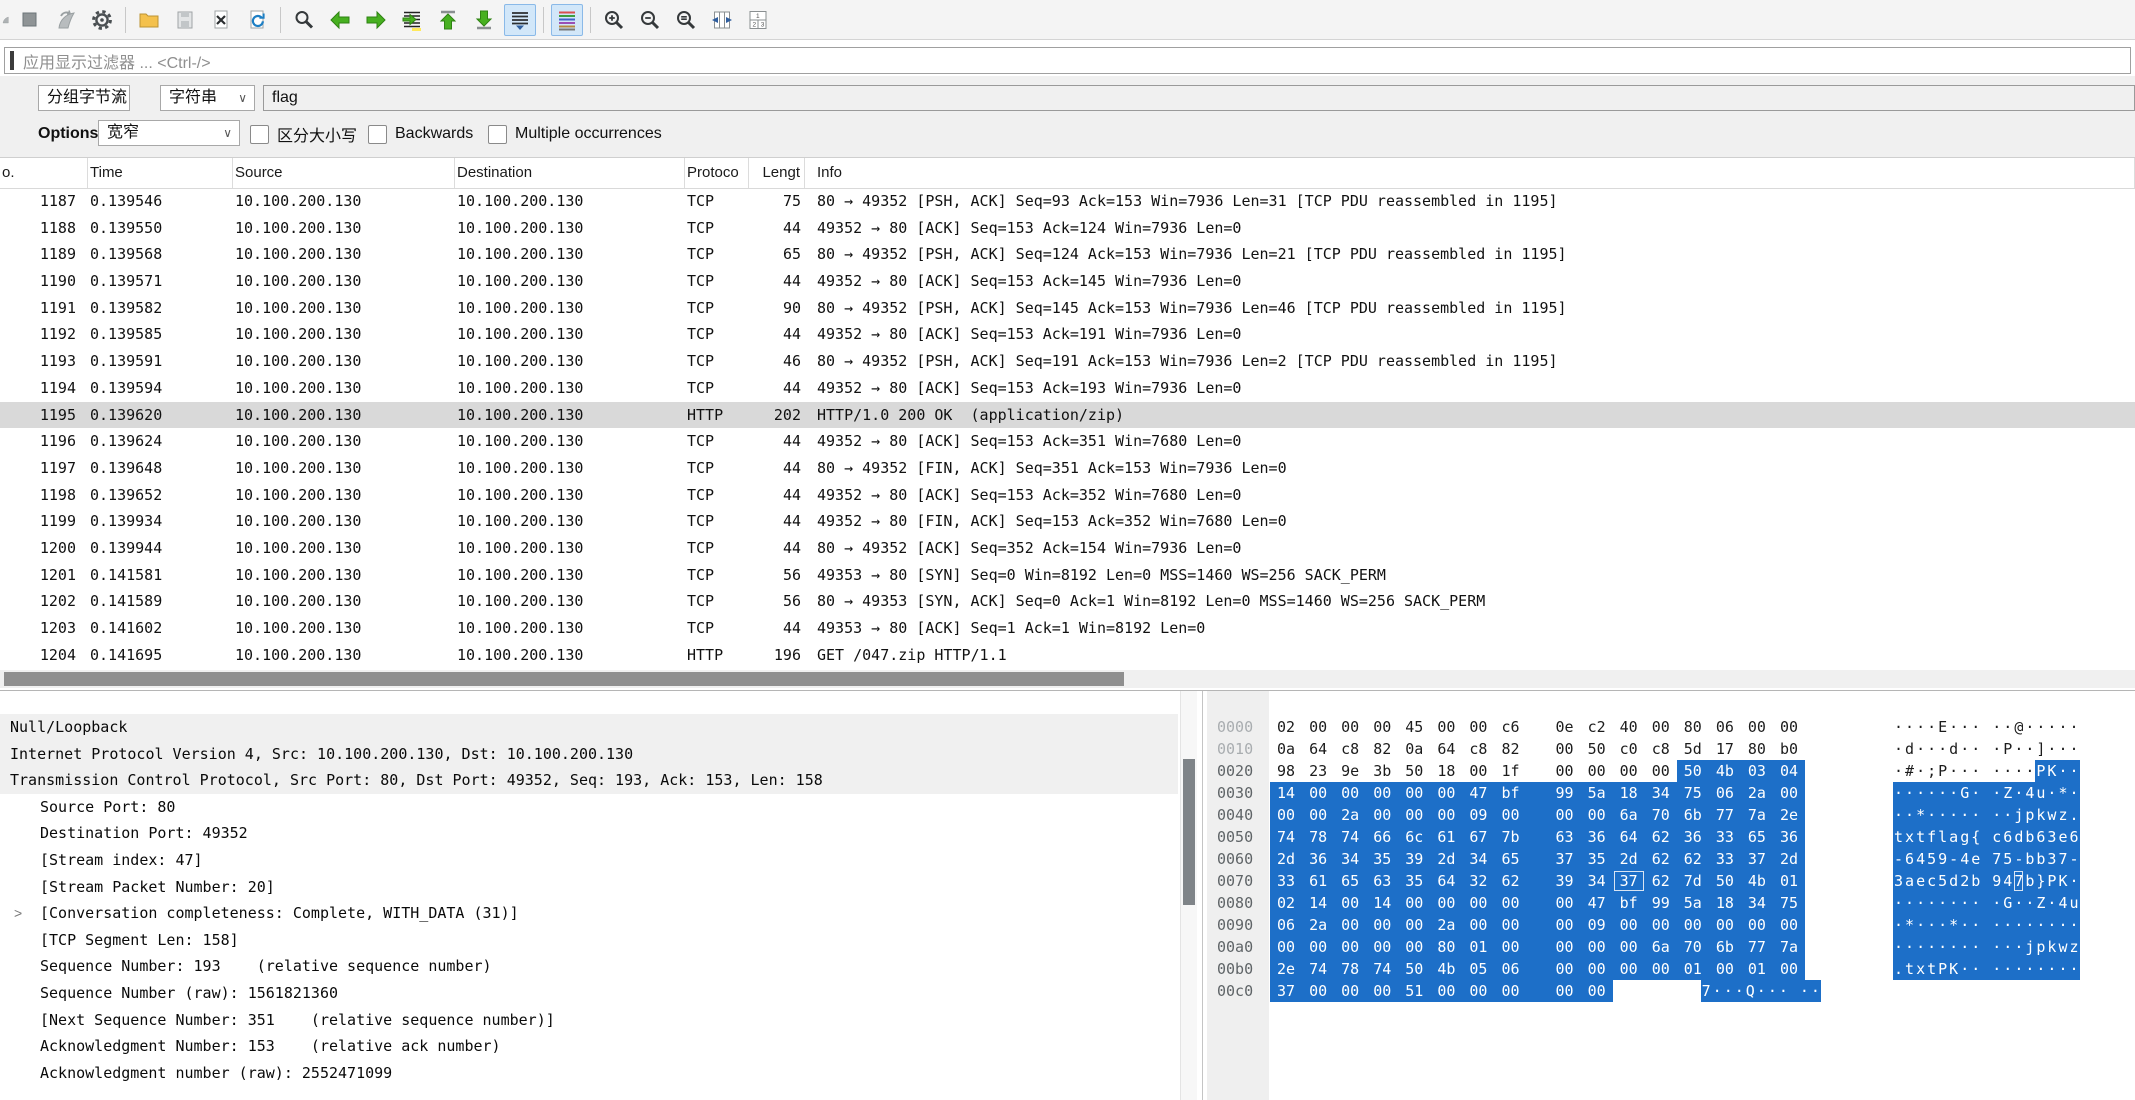  What do you see at coordinates (1756, 793) in the screenshot?
I see `hex-byte: 2a` at bounding box center [1756, 793].